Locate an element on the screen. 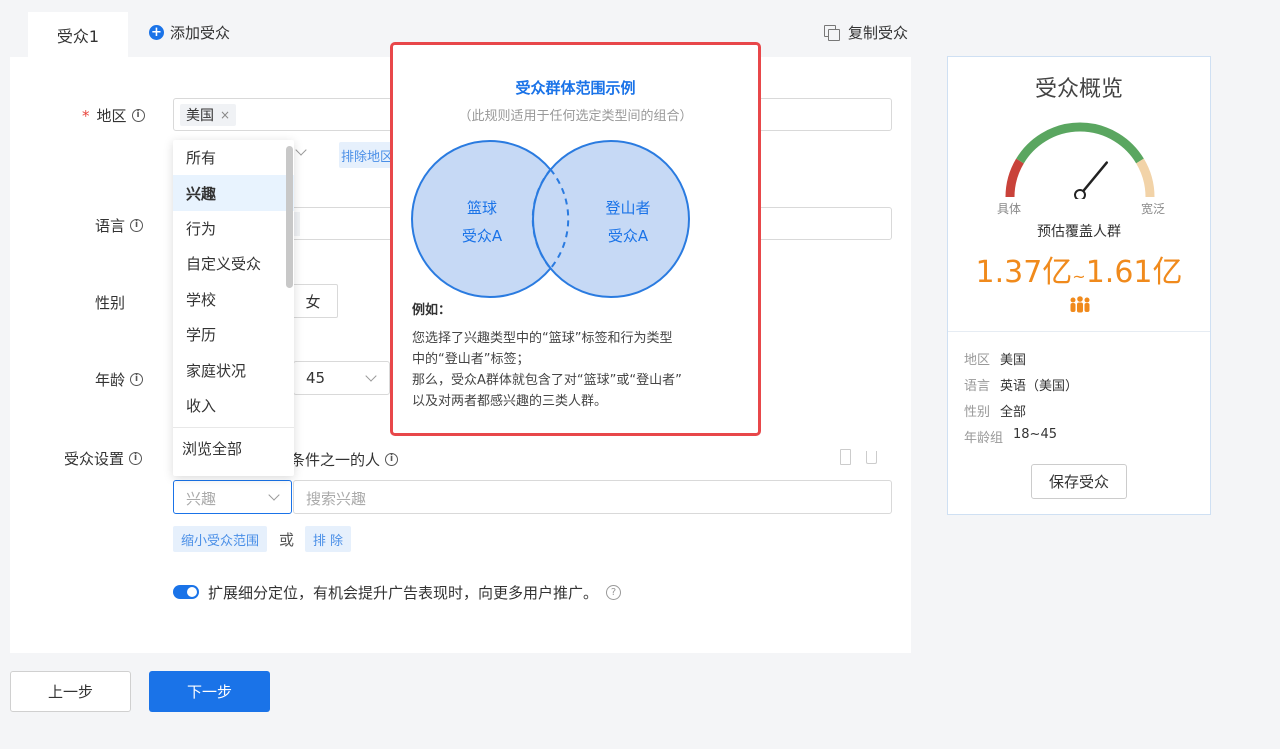  overview-key: 年龄组 is located at coordinates (984, 438).